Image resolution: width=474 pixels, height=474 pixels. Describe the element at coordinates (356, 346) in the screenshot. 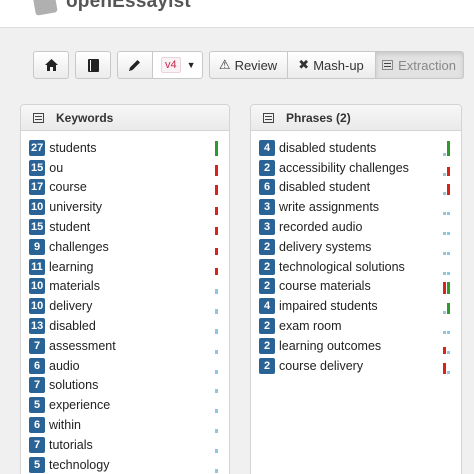

I see `phrase-row: 2 learning outcomes` at that location.